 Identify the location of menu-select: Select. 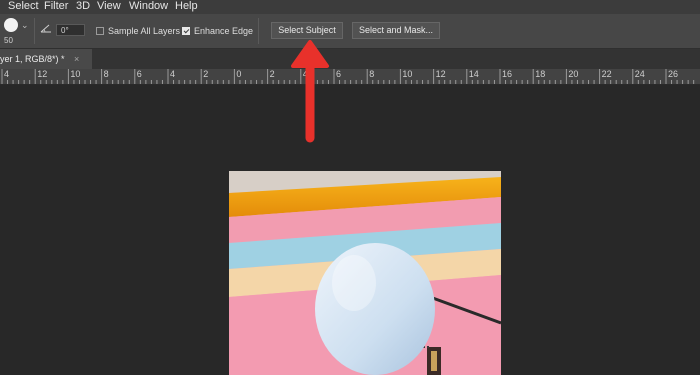
(23, 6).